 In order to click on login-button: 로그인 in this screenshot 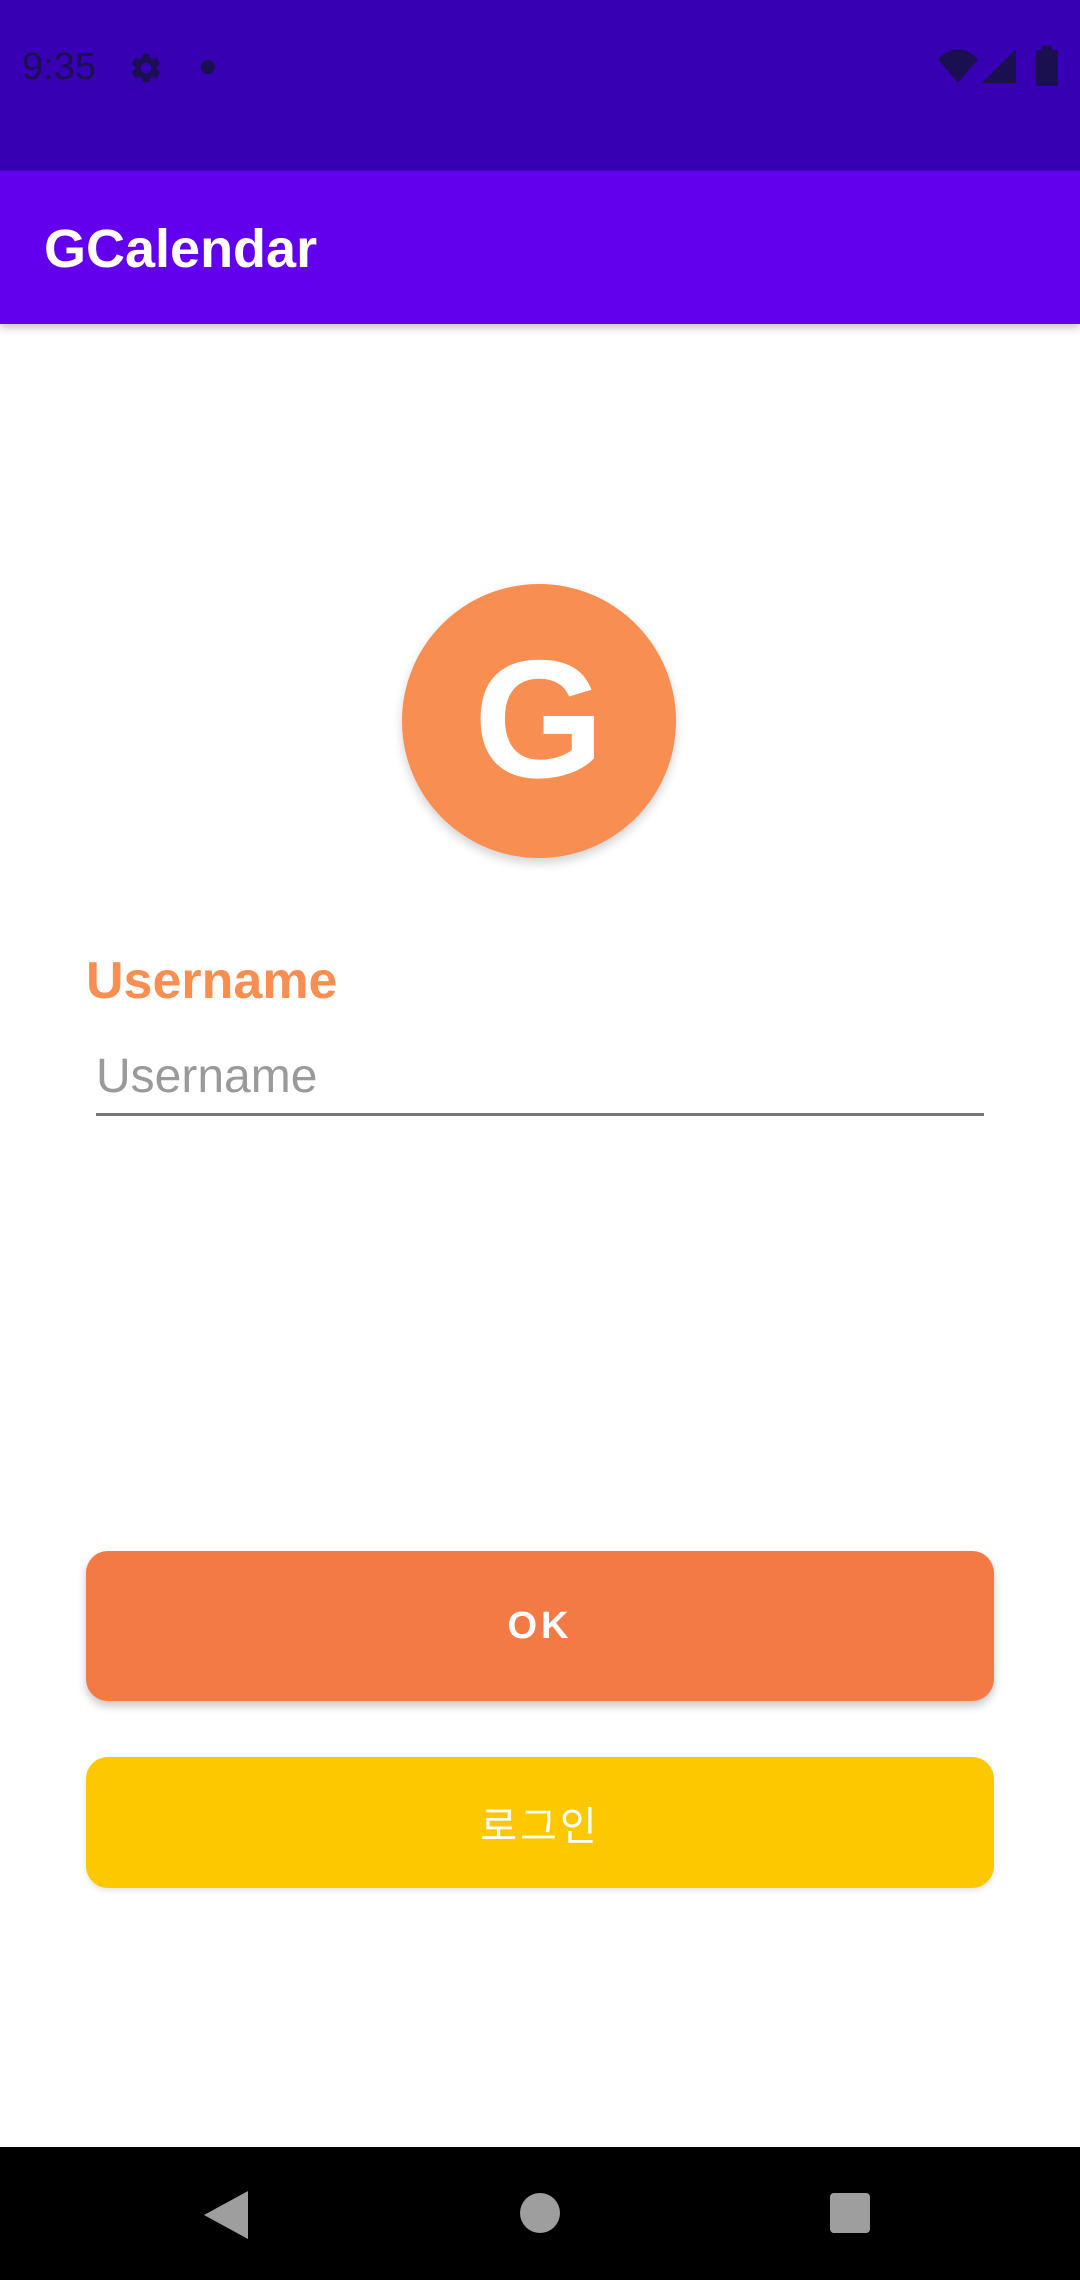, I will do `click(540, 1822)`.